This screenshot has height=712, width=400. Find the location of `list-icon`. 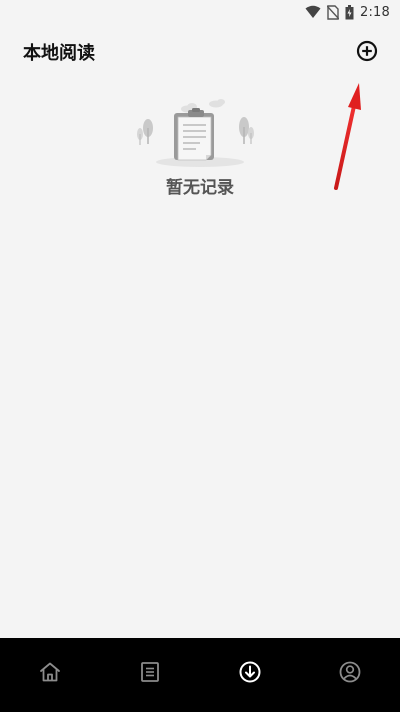

list-icon is located at coordinates (150, 672).